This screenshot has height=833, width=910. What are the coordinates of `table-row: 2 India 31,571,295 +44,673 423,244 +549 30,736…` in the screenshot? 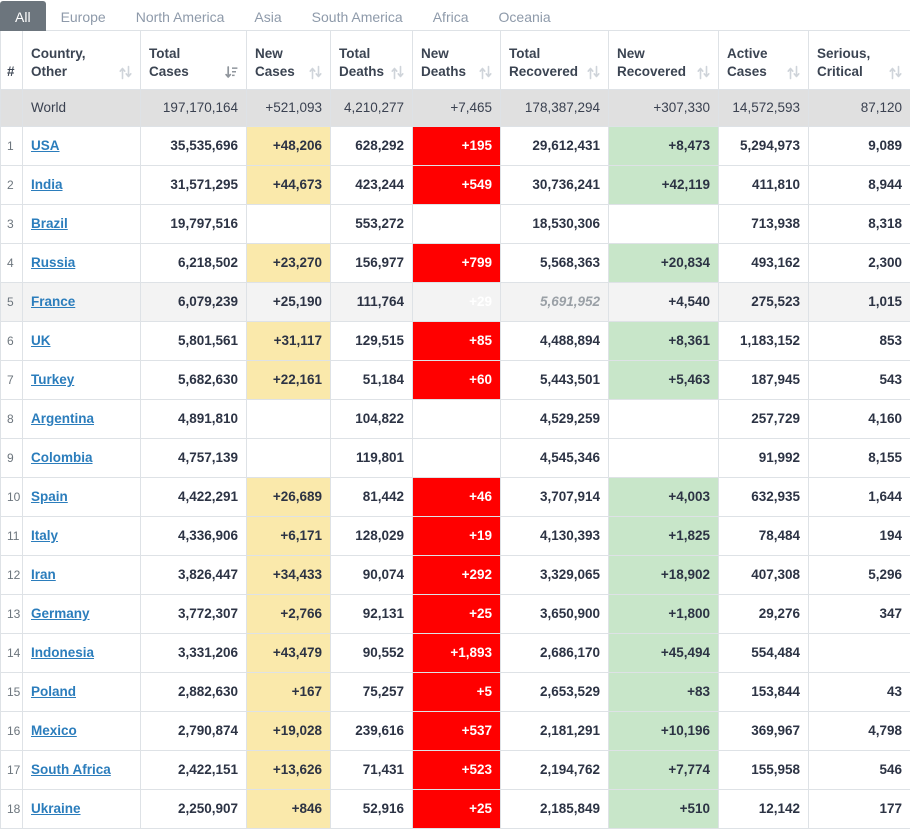 It's located at (455, 184).